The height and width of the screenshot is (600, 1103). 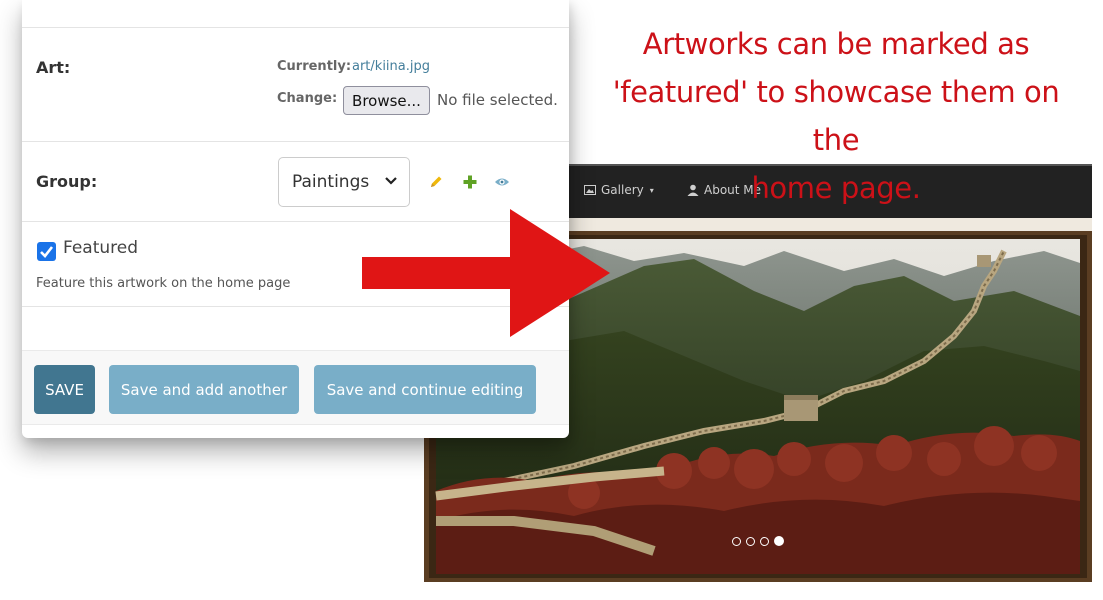 I want to click on current-file-link: art/kiina.jpg, so click(x=391, y=66).